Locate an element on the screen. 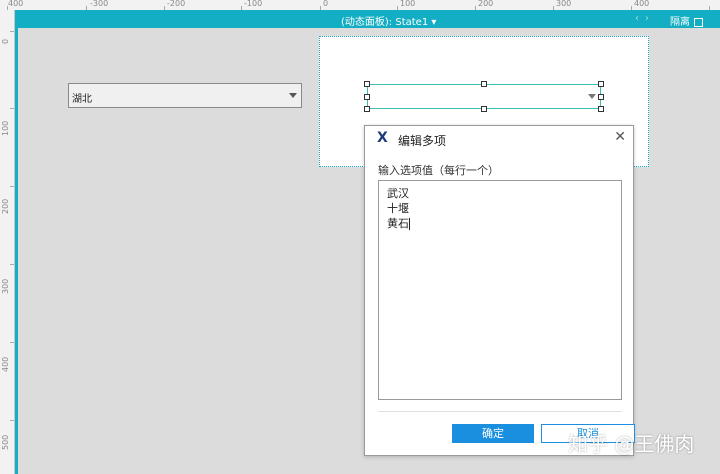  state-selector: (动态面板): State1 ▾ is located at coordinates (388, 20).